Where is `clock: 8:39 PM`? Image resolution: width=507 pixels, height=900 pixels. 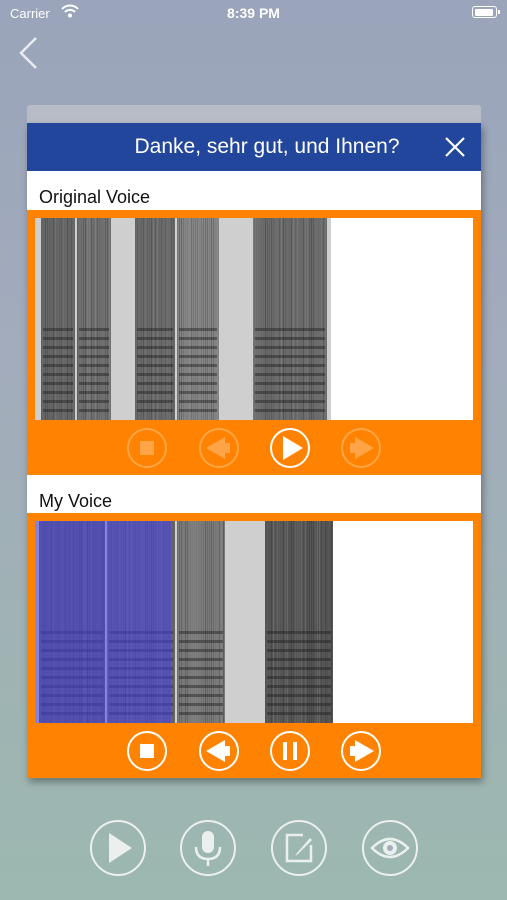 clock: 8:39 PM is located at coordinates (253, 13).